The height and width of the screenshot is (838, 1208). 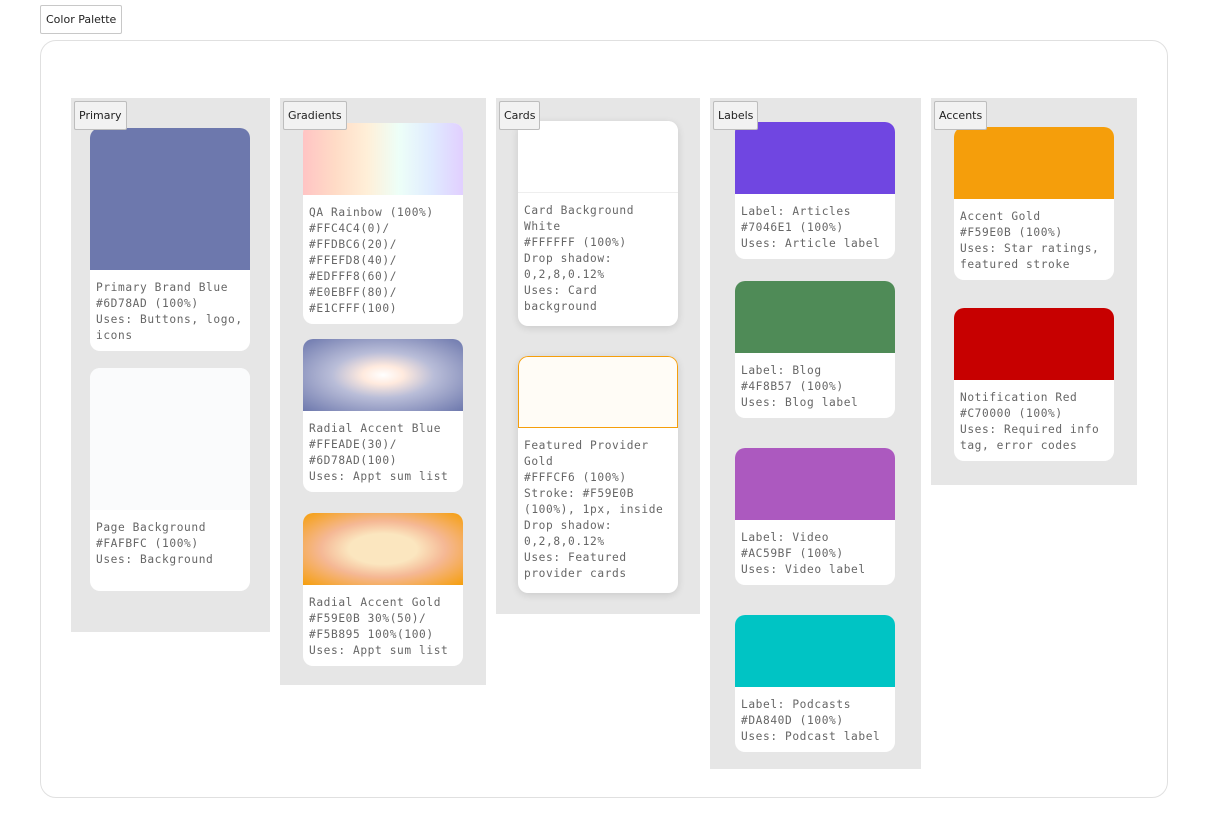 I want to click on swatch-hex: #FFFCF6 (100%), so click(x=575, y=477).